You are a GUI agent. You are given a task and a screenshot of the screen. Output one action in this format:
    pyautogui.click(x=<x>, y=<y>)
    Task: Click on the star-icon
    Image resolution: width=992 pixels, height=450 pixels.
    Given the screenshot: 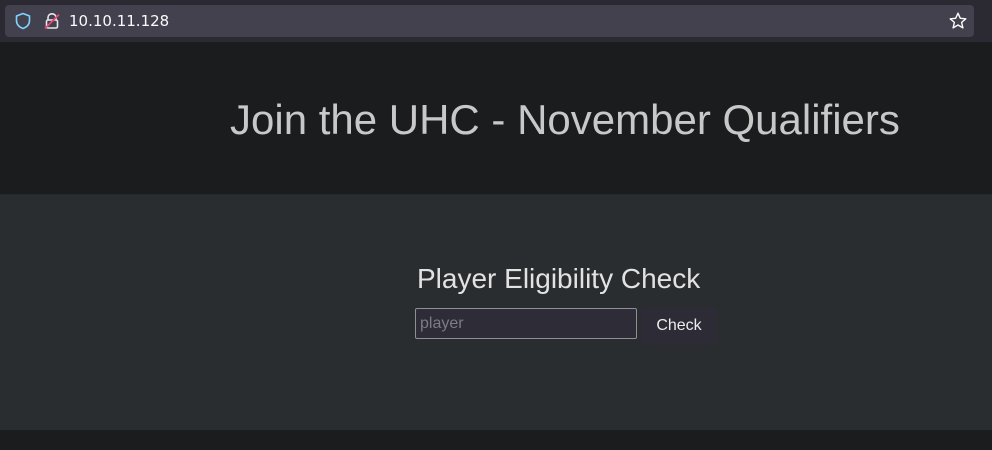 What is the action you would take?
    pyautogui.click(x=958, y=21)
    